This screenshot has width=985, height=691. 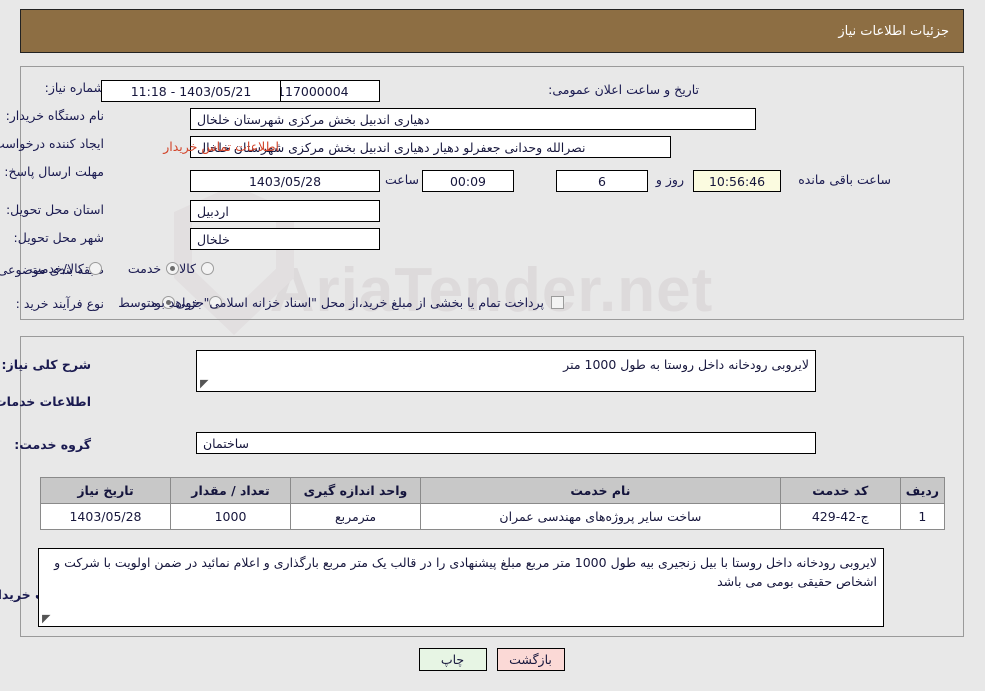 I want to click on category-option-kala: کالا, so click(x=197, y=268).